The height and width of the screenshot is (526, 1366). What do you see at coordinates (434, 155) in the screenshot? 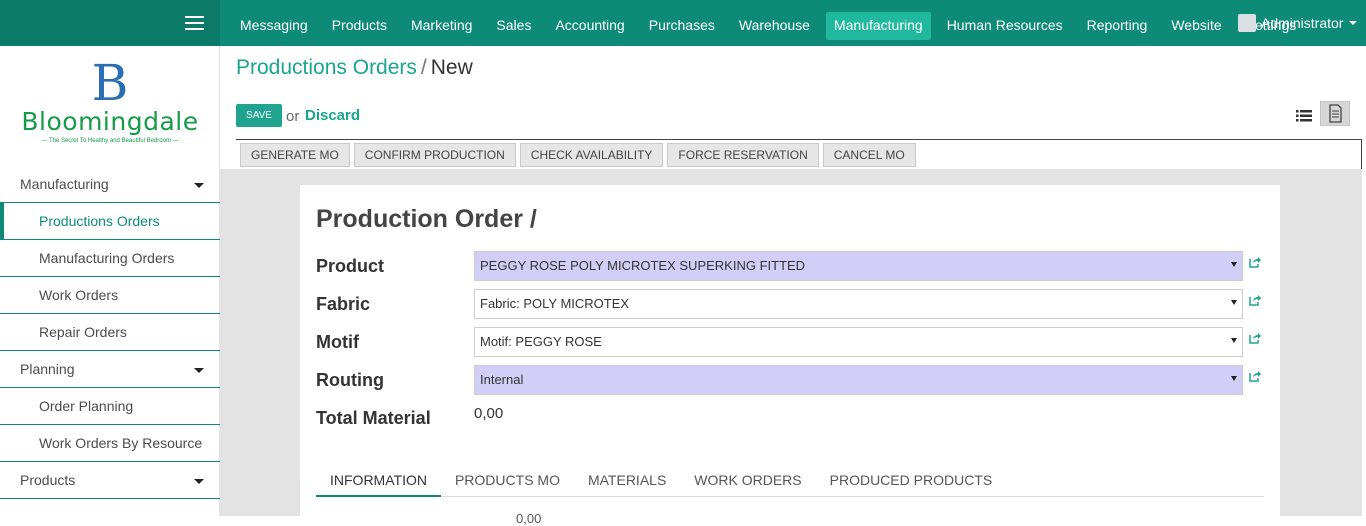
I see `confirm-production-button: CONFIRM PRODUCTION` at bounding box center [434, 155].